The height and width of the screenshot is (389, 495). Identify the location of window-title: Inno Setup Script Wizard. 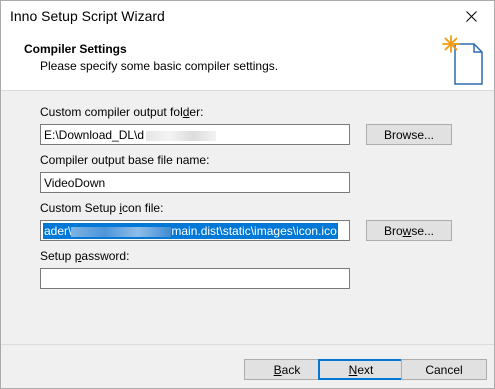
(87, 16).